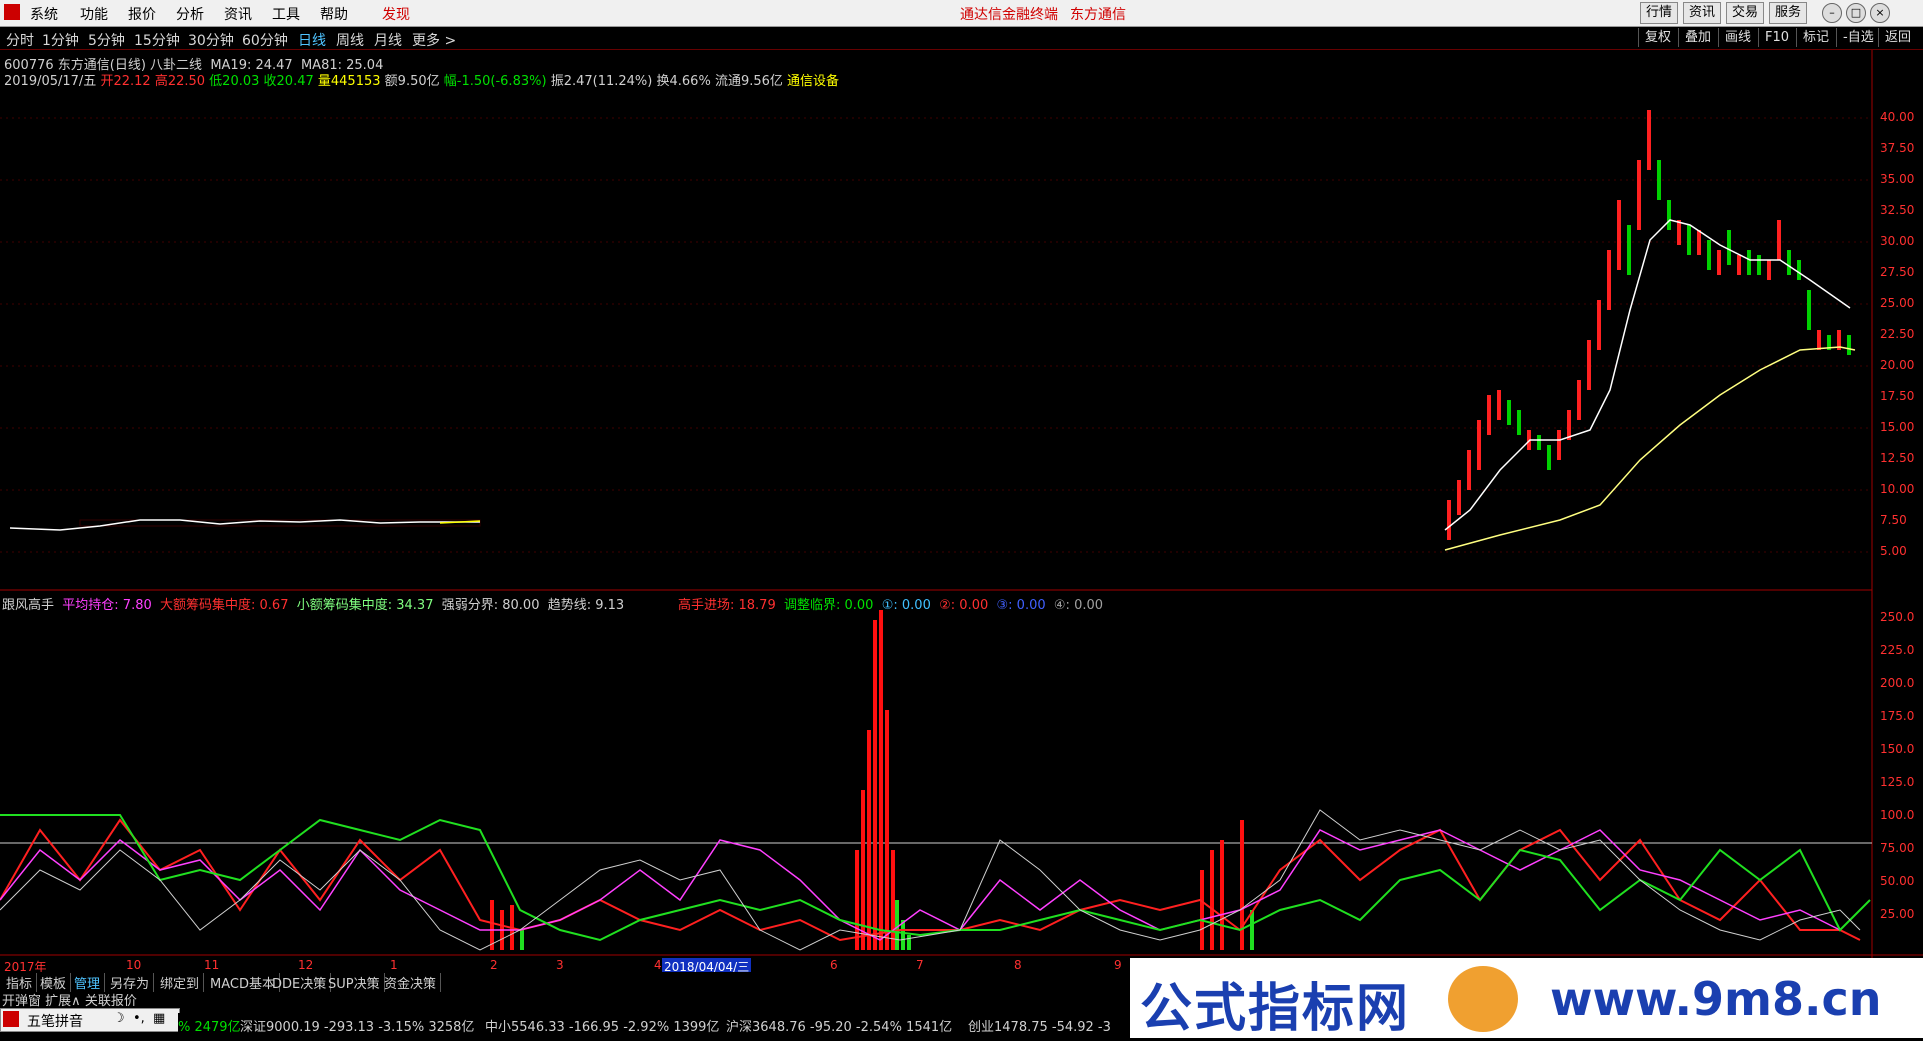 The image size is (1923, 1041). Describe the element at coordinates (300, 982) in the screenshot. I see `tab-dde-decision: DDE决策` at that location.